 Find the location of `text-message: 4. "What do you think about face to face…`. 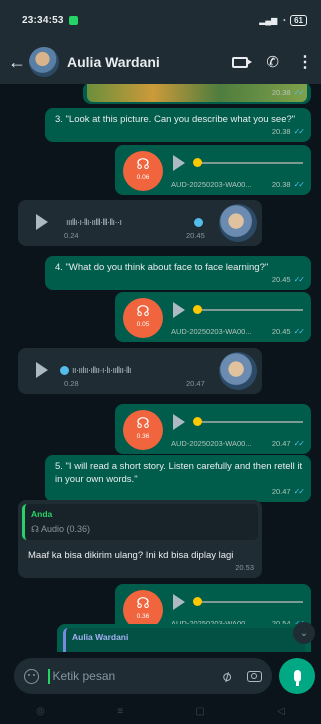

text-message: 4. "What do you think about face to face… is located at coordinates (178, 273).